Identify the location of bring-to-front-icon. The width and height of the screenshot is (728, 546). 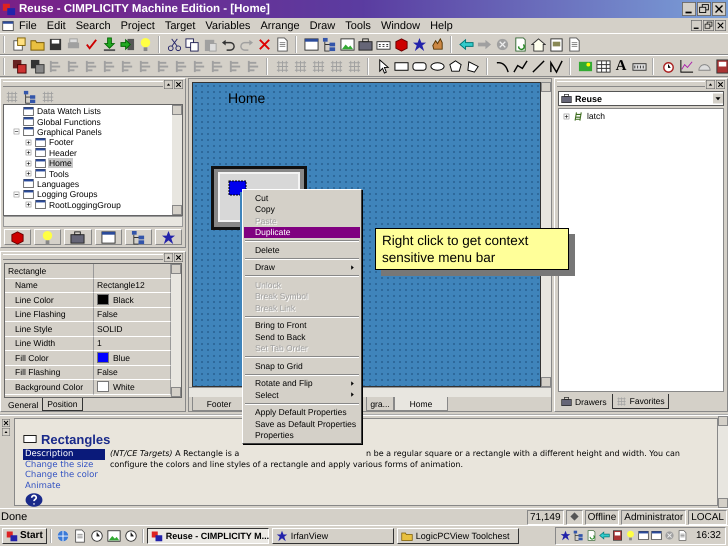
(19, 66).